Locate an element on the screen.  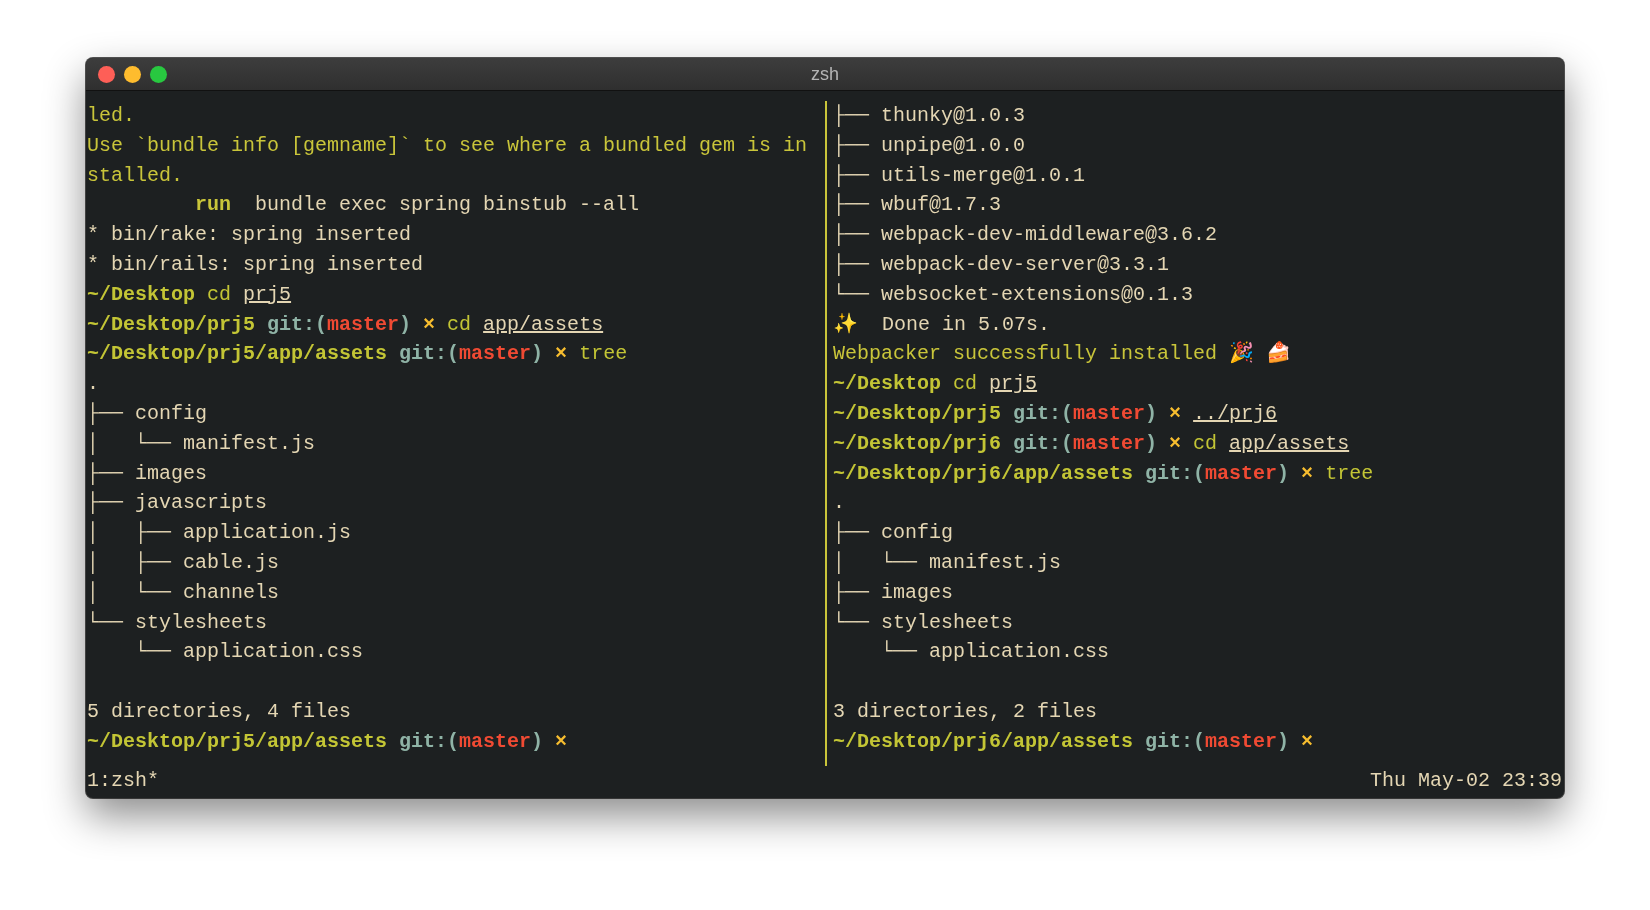
window-title: zsh is located at coordinates (825, 74).